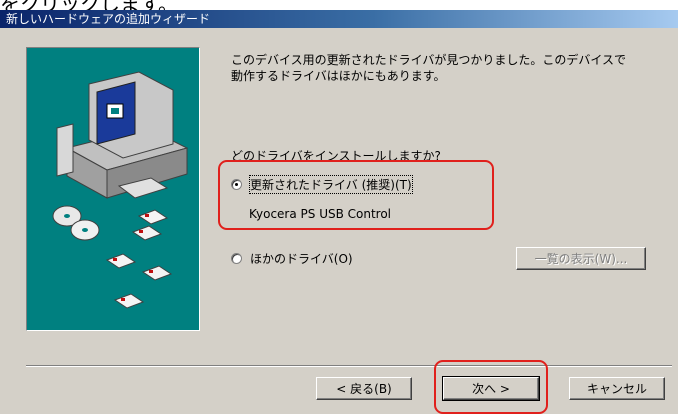 The width and height of the screenshot is (693, 414). What do you see at coordinates (349, 366) in the screenshot?
I see `separator` at bounding box center [349, 366].